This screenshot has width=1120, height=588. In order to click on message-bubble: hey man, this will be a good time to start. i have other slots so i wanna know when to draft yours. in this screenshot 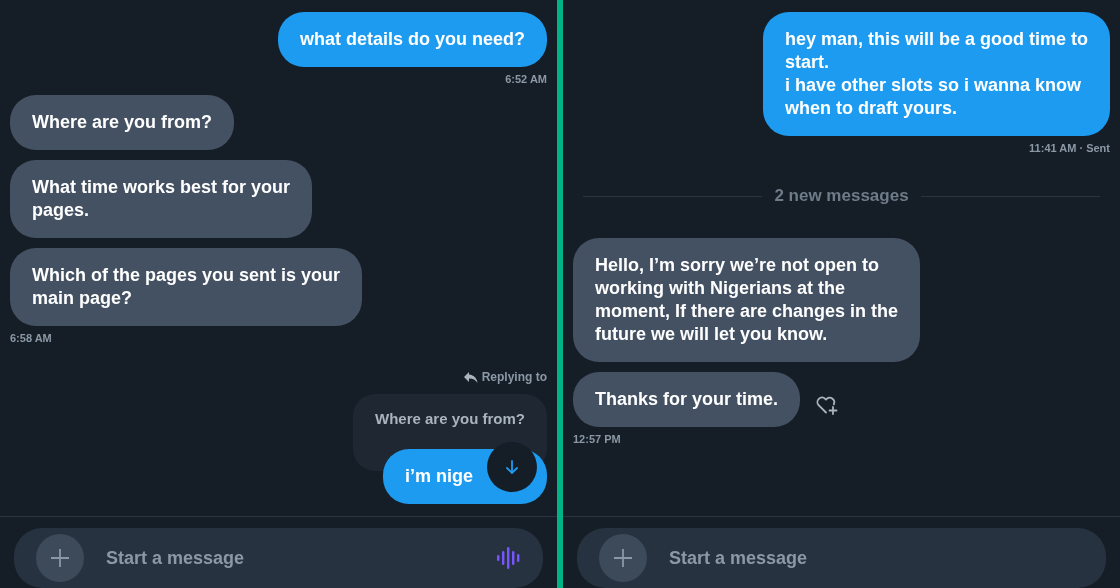, I will do `click(936, 74)`.